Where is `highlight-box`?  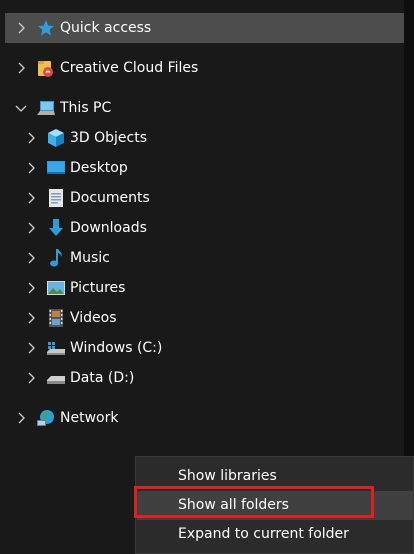
highlight-box is located at coordinates (254, 502).